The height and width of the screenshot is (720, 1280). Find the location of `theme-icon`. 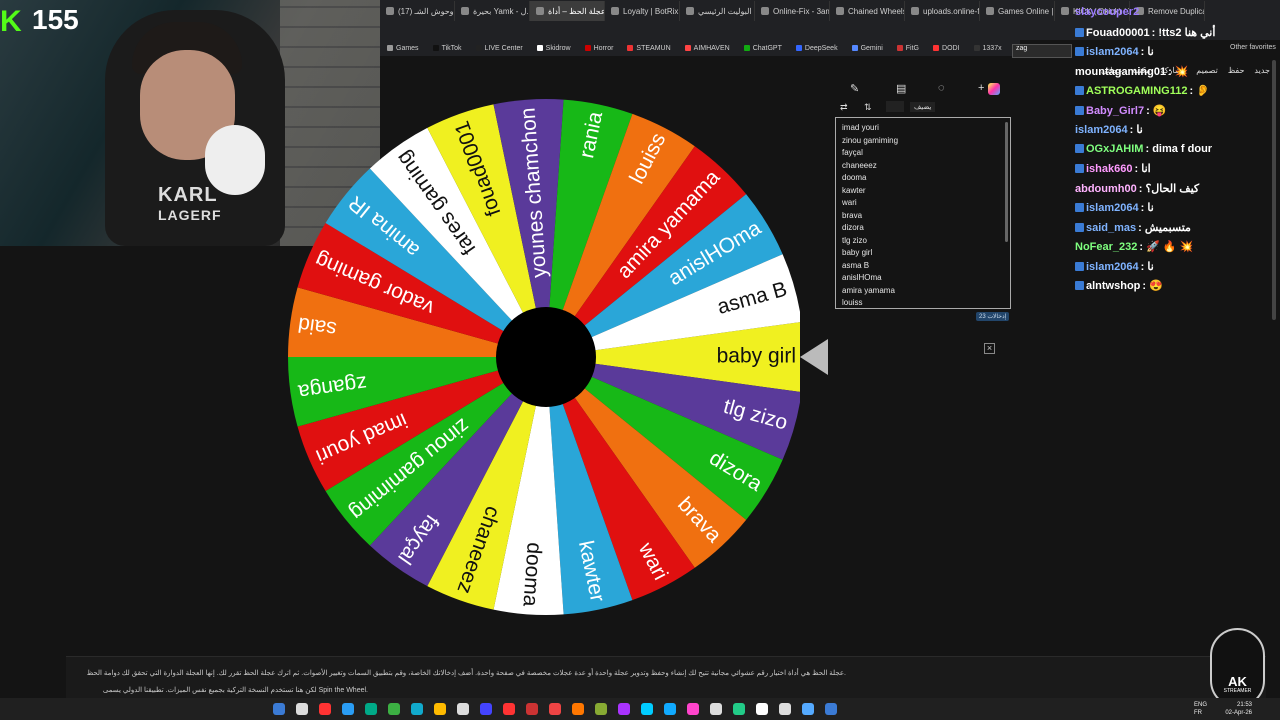

theme-icon is located at coordinates (994, 89).